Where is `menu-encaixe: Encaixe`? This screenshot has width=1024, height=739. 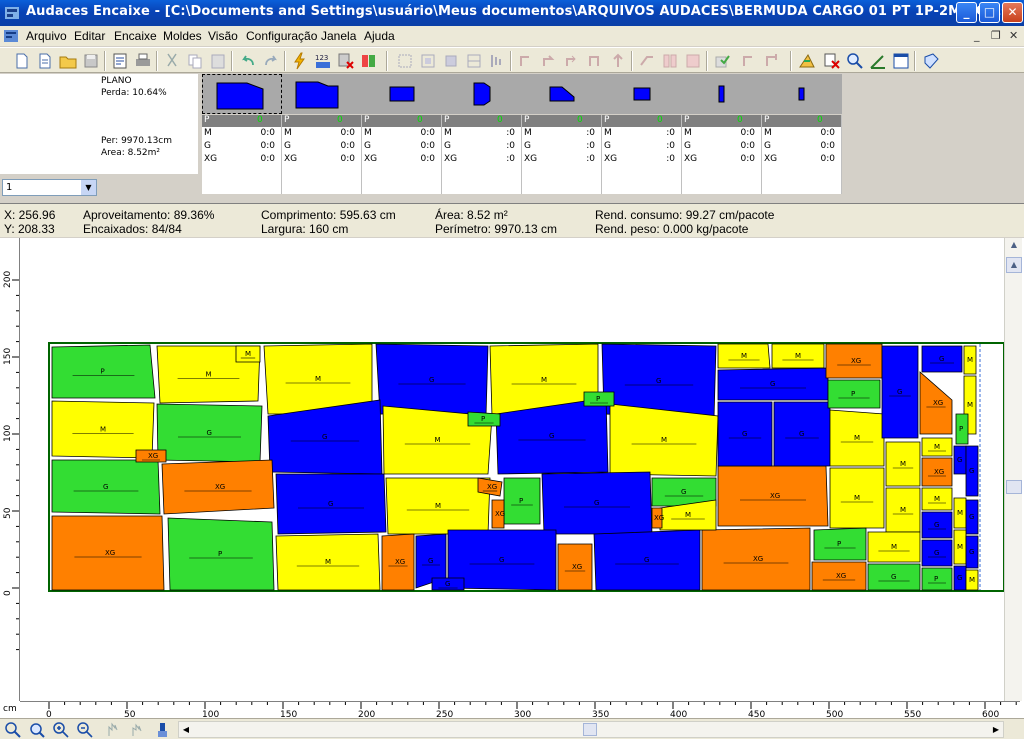 menu-encaixe: Encaixe is located at coordinates (135, 36).